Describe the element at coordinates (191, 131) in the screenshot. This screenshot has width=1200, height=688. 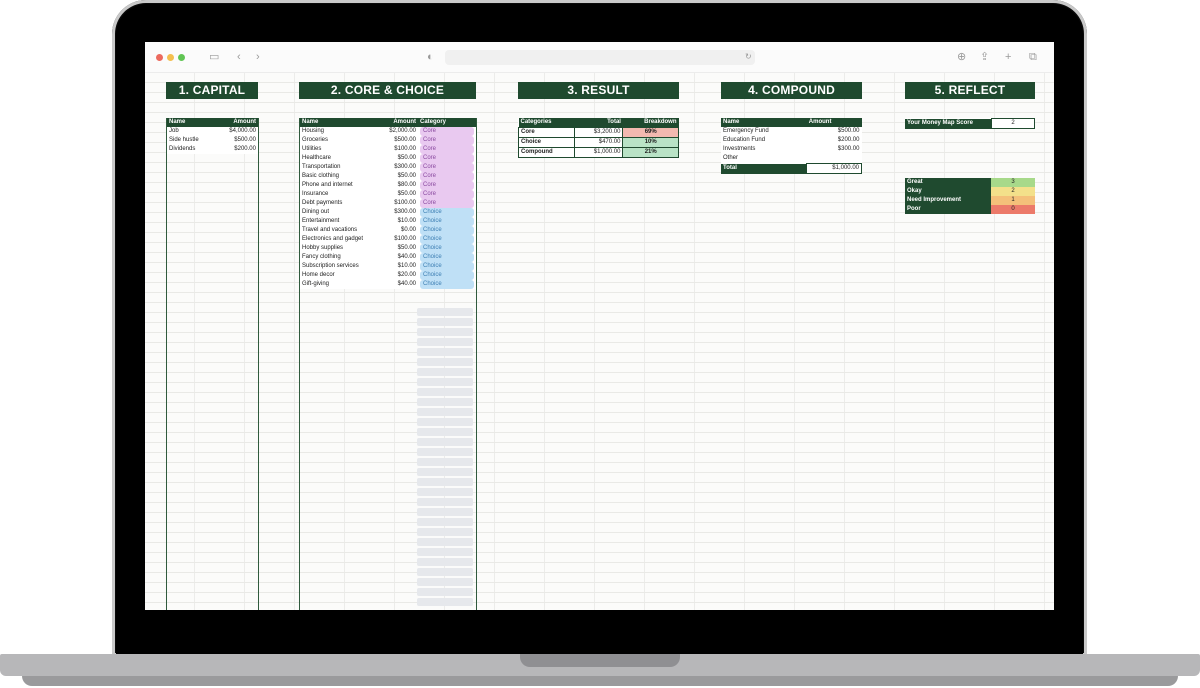
I see `capital-cell-name: Job` at that location.